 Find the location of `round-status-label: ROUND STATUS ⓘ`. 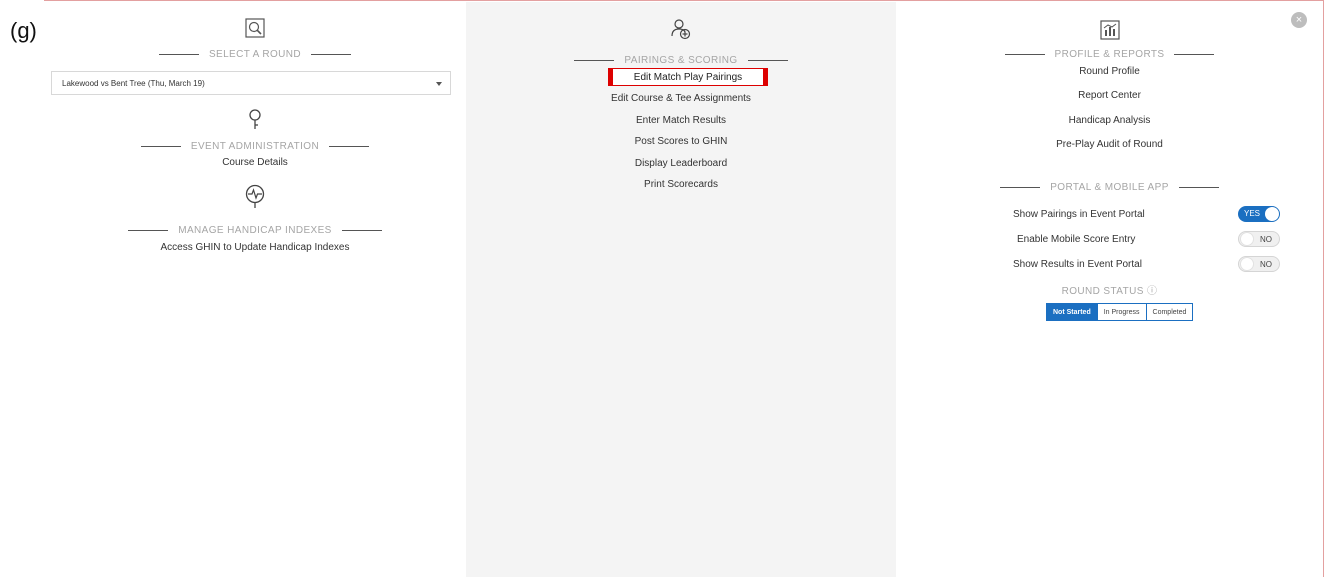

round-status-label: ROUND STATUS ⓘ is located at coordinates (1109, 291).